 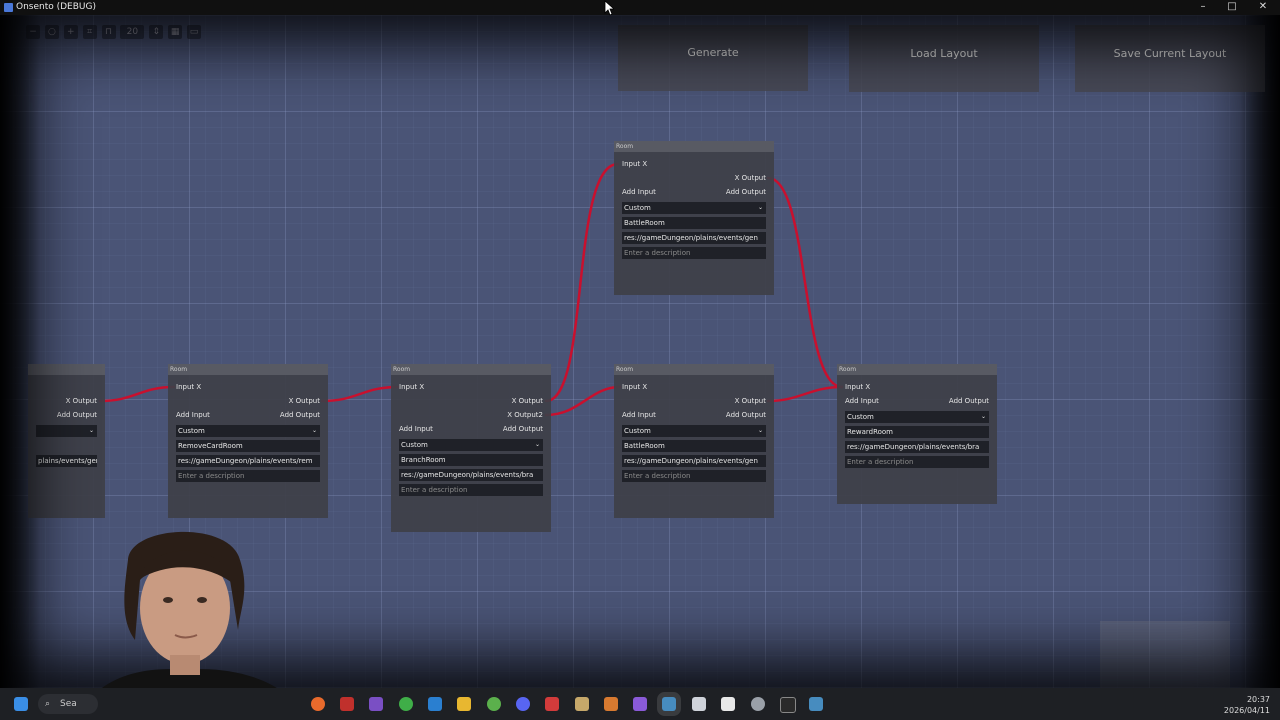 I want to click on wire-node4-node5, so click(x=805, y=394).